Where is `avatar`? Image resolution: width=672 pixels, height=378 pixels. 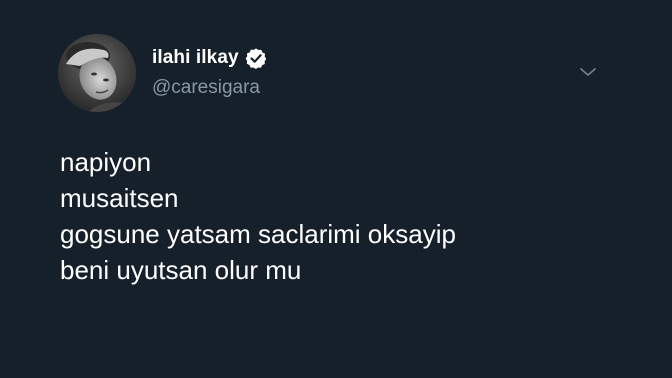
avatar is located at coordinates (97, 73).